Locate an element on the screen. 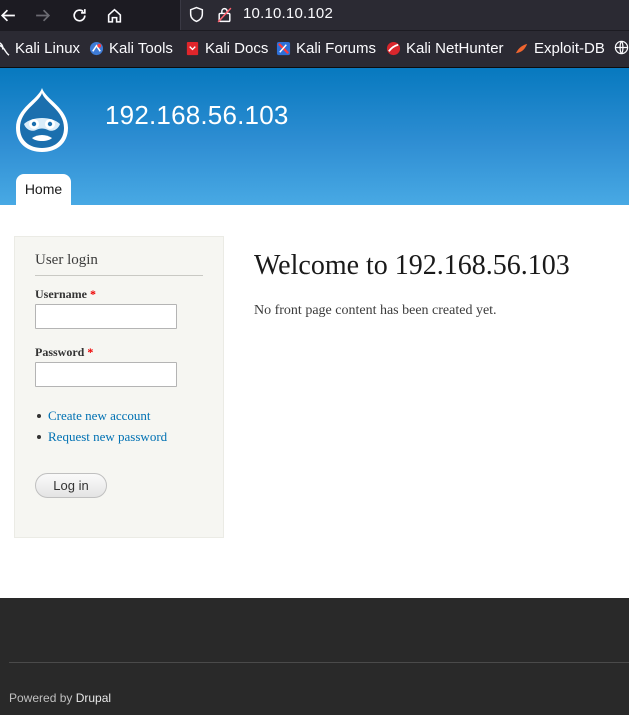 This screenshot has width=629, height=715. bookmark-label: Exploit-DB is located at coordinates (569, 48).